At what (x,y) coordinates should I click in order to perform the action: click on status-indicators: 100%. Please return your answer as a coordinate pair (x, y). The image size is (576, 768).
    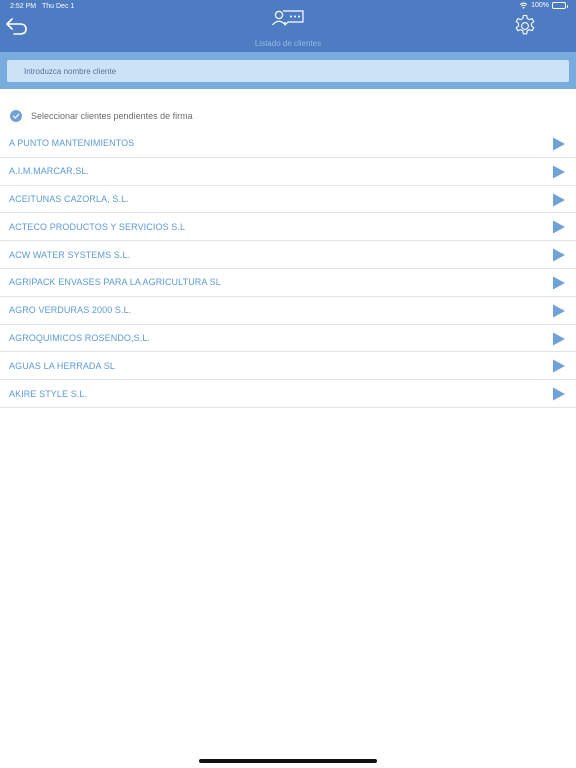
    Looking at the image, I should click on (543, 5).